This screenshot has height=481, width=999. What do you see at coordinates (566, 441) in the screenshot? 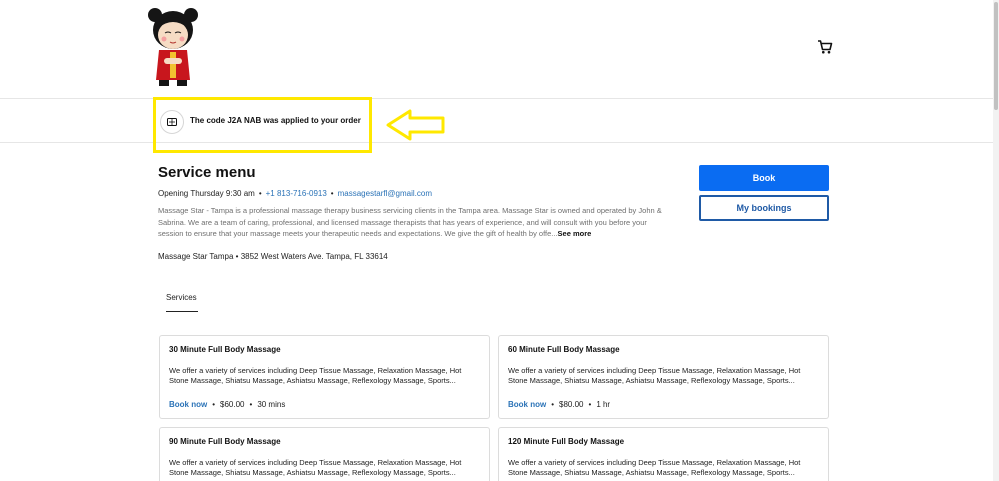
I see `service-name: 120 Minute Full Body Massage` at bounding box center [566, 441].